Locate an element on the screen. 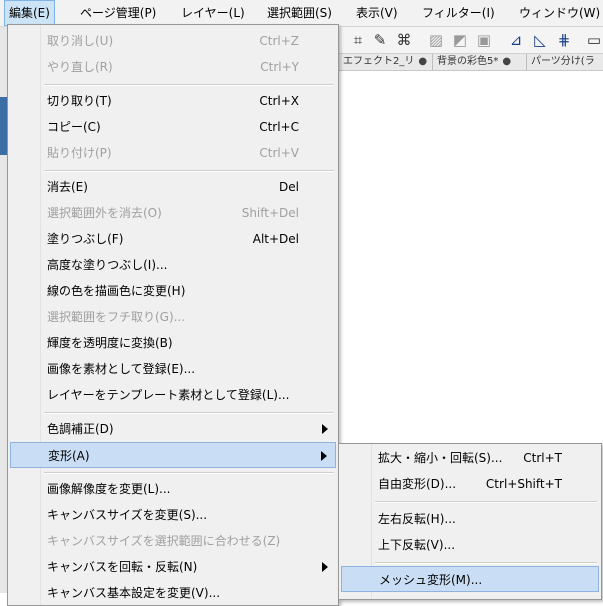  window-icon: ▭ is located at coordinates (594, 40).